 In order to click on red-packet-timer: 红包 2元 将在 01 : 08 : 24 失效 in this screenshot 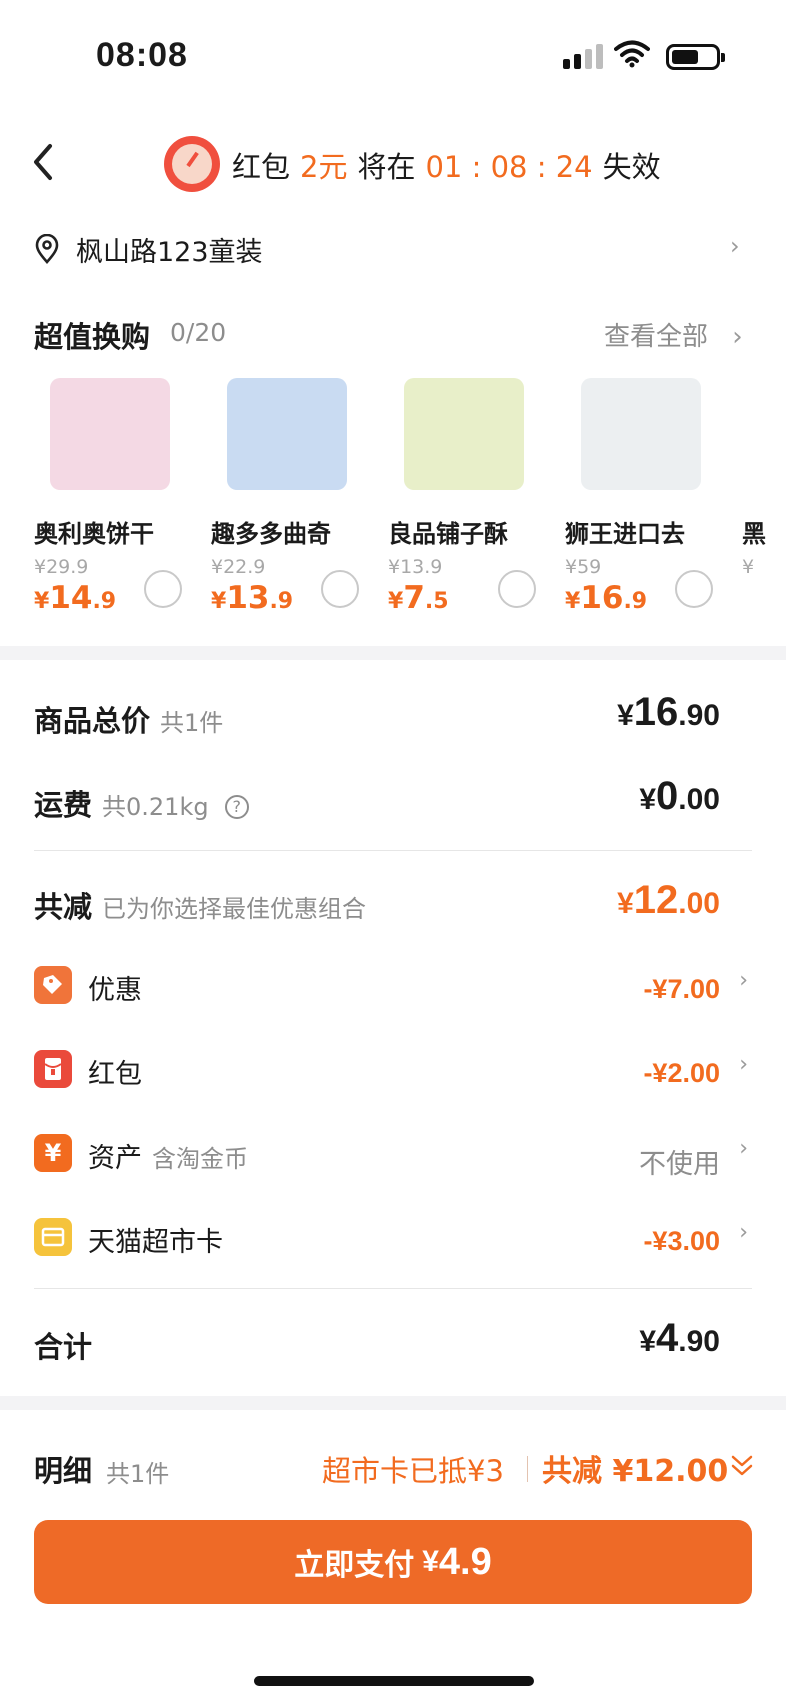, I will do `click(446, 165)`.